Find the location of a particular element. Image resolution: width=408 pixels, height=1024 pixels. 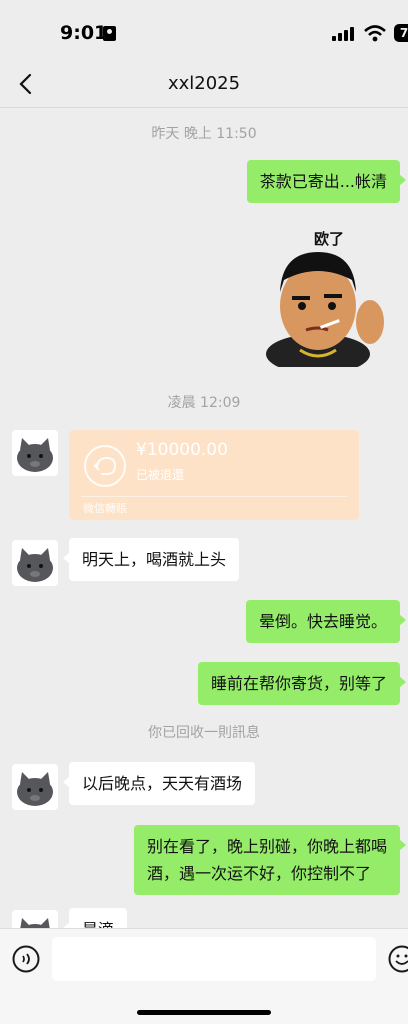

transfer-card: ¥10000.00 已被退還 微信轉賬 is located at coordinates (214, 475).